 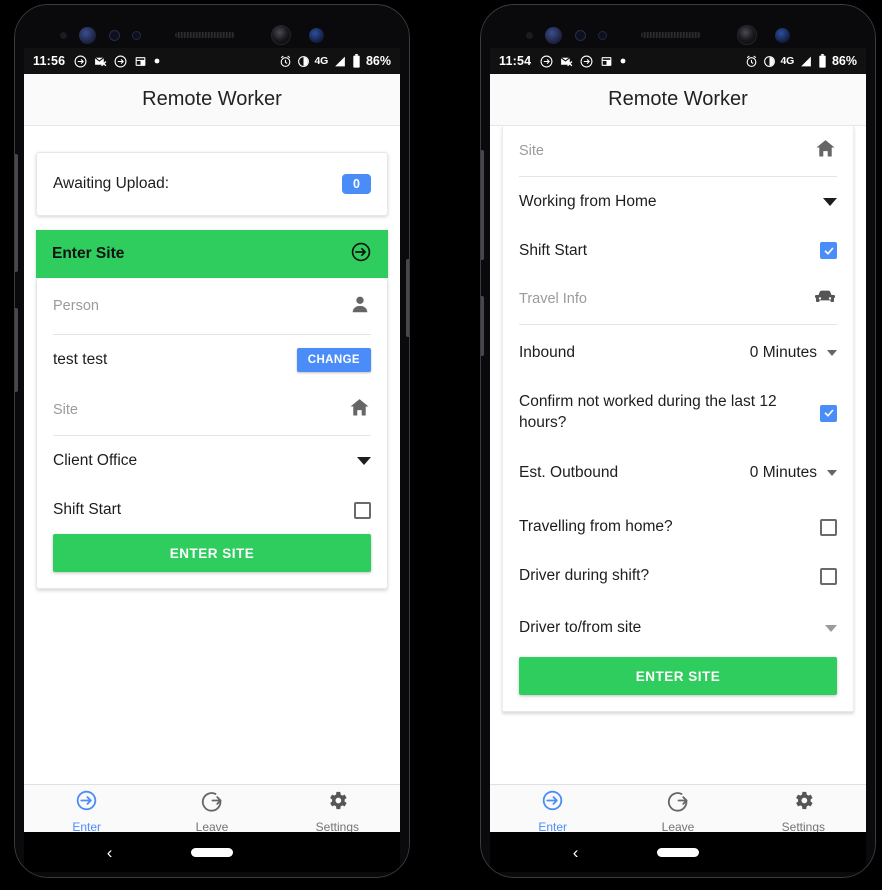 I want to click on awaiting-upload-card: Awaiting Upload: 0, so click(x=212, y=184).